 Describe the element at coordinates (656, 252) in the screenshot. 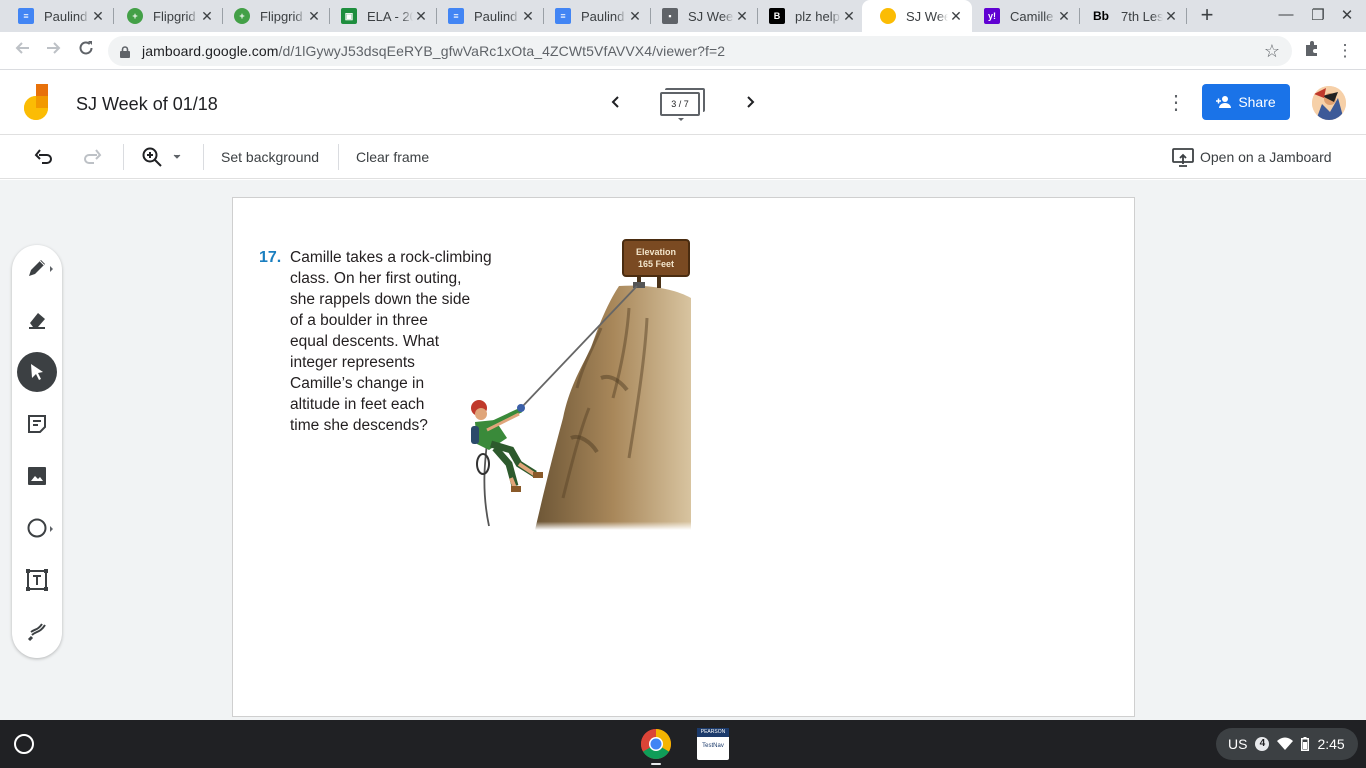

I see `sign-line-1: Elevation` at that location.